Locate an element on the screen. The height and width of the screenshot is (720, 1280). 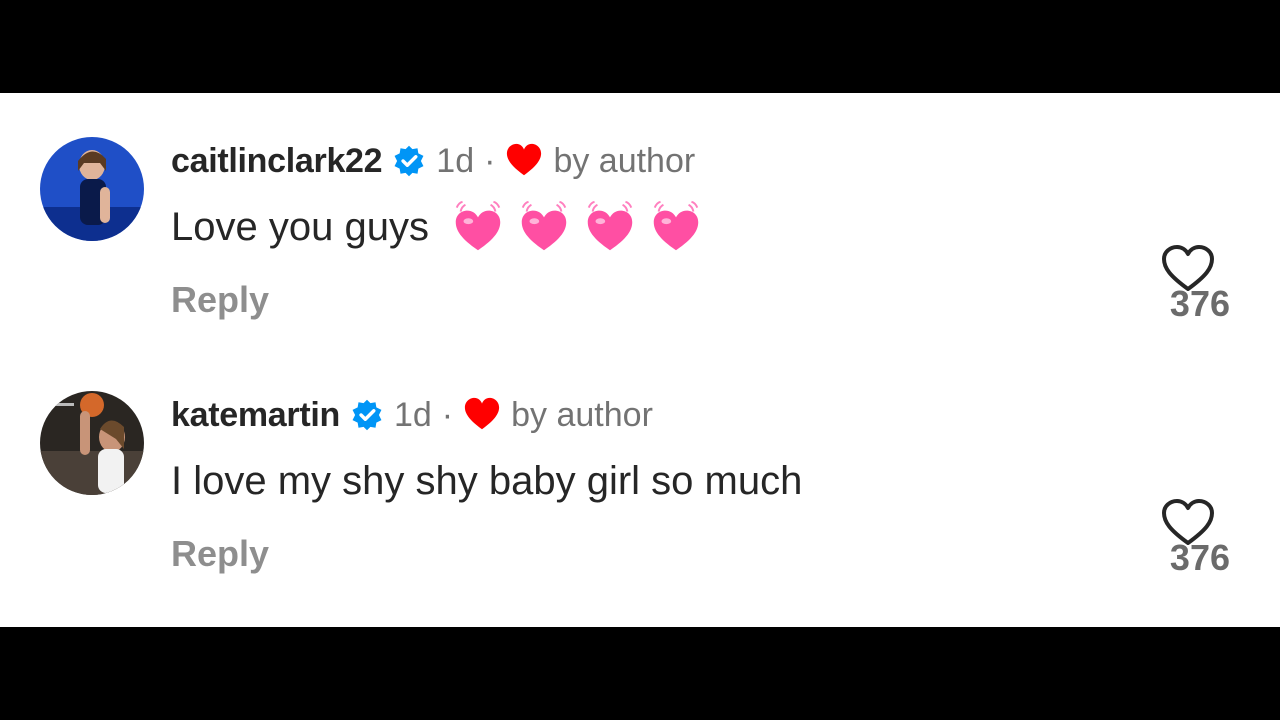
comment-text-row: Love you guys is located at coordinates (442, 227).